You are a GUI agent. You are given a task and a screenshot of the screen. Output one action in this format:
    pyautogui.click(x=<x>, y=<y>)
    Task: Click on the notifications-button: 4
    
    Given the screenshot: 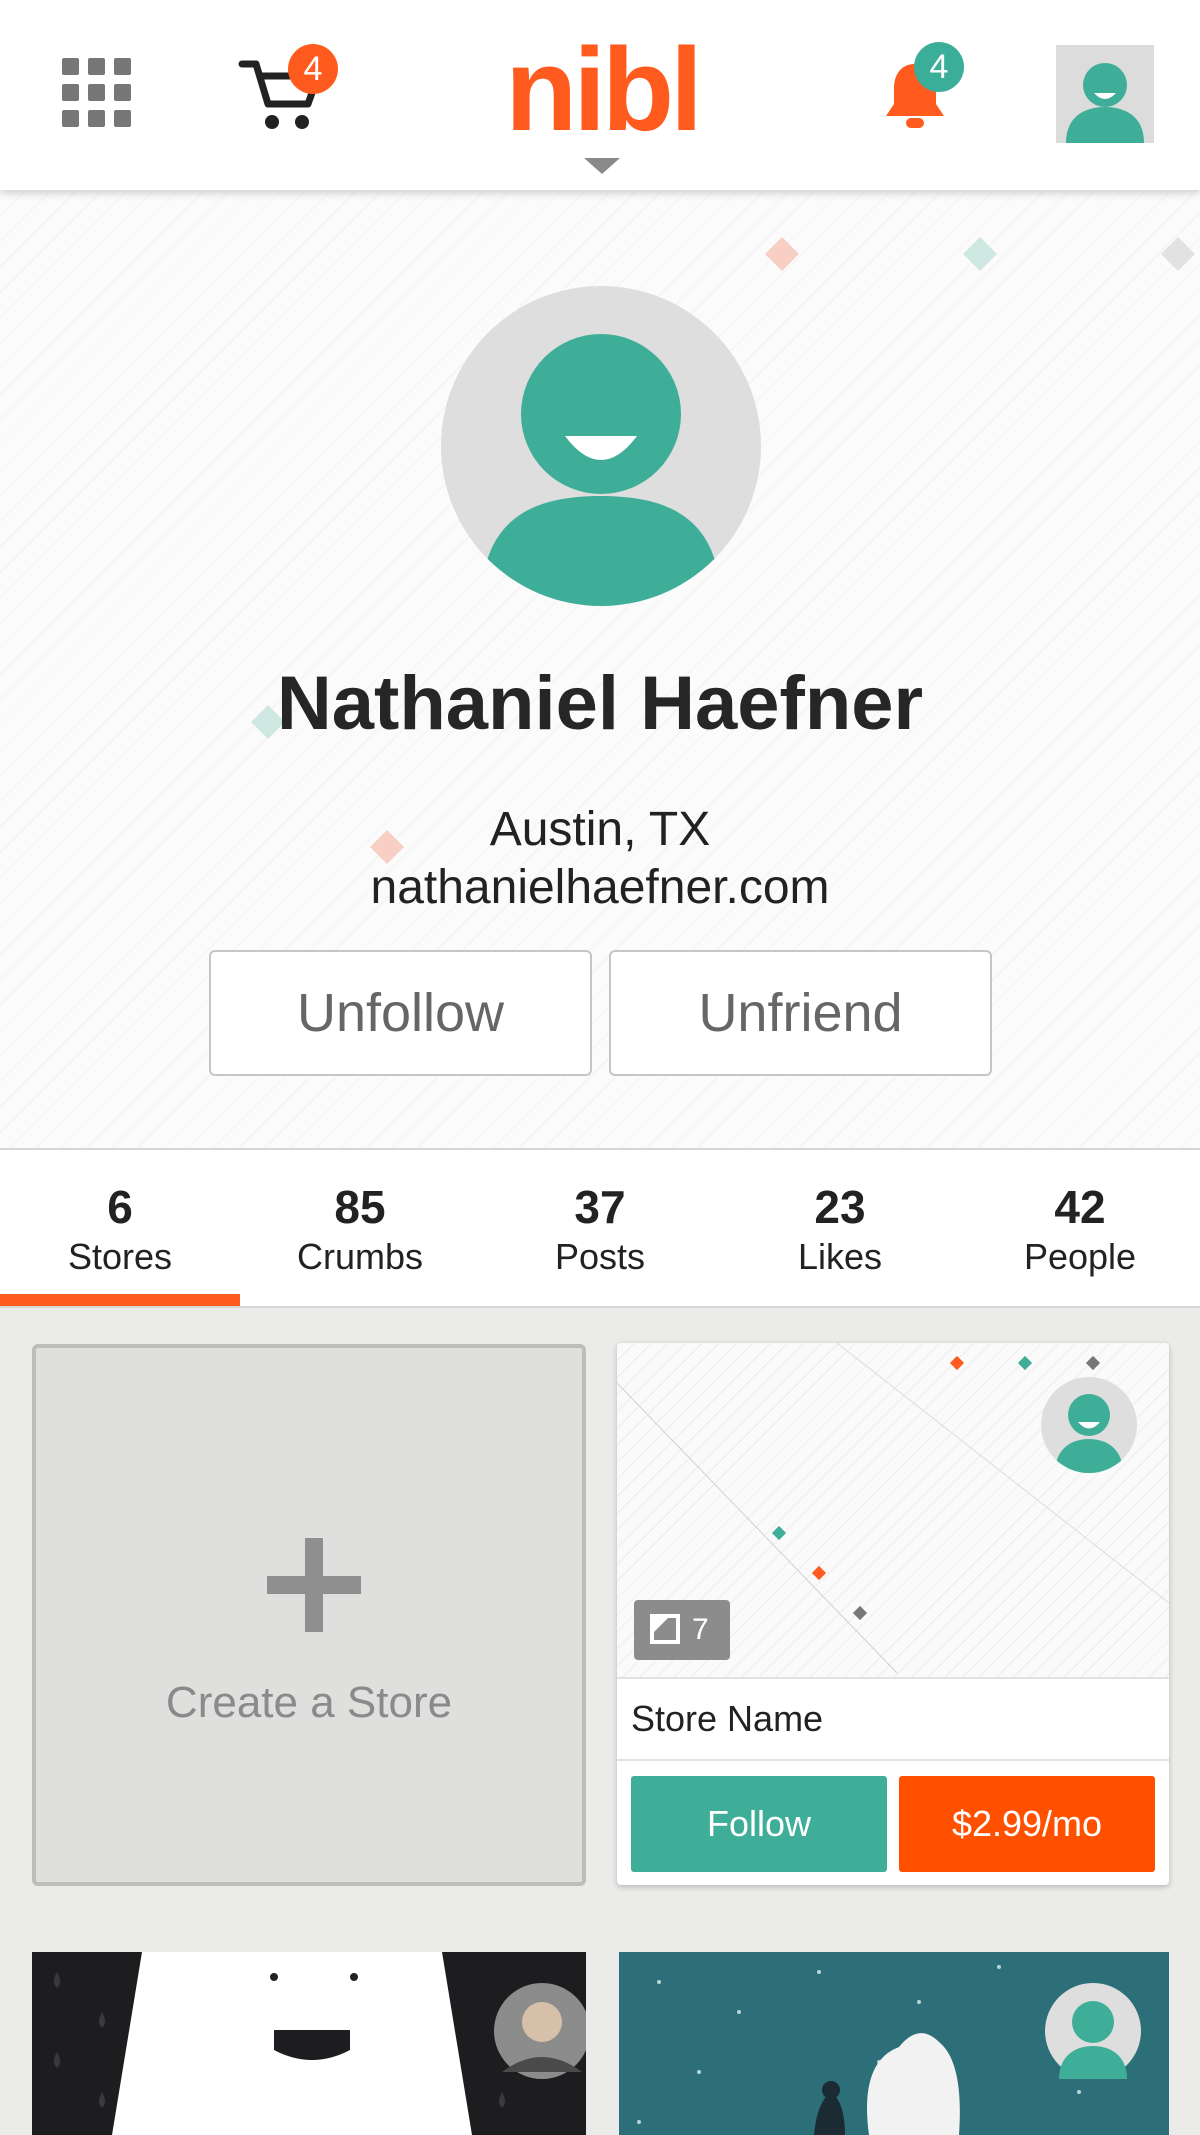 What is the action you would take?
    pyautogui.click(x=930, y=90)
    